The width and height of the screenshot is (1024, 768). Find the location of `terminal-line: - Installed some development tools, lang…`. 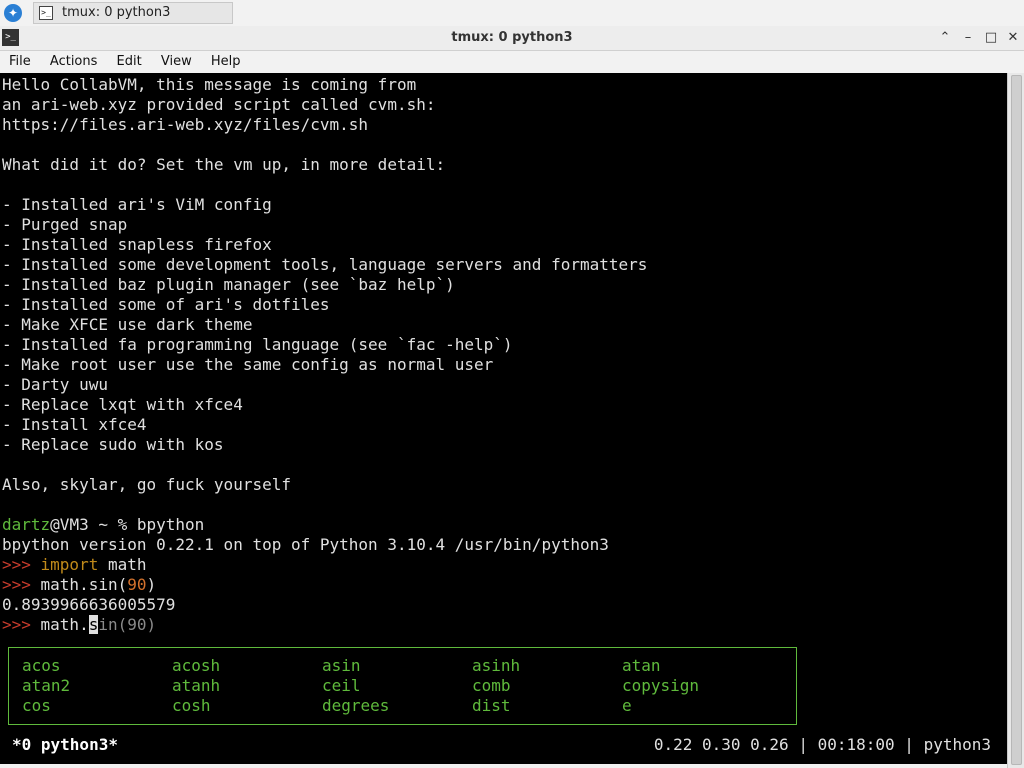

terminal-line: - Installed some development tools, lang… is located at coordinates (325, 264).